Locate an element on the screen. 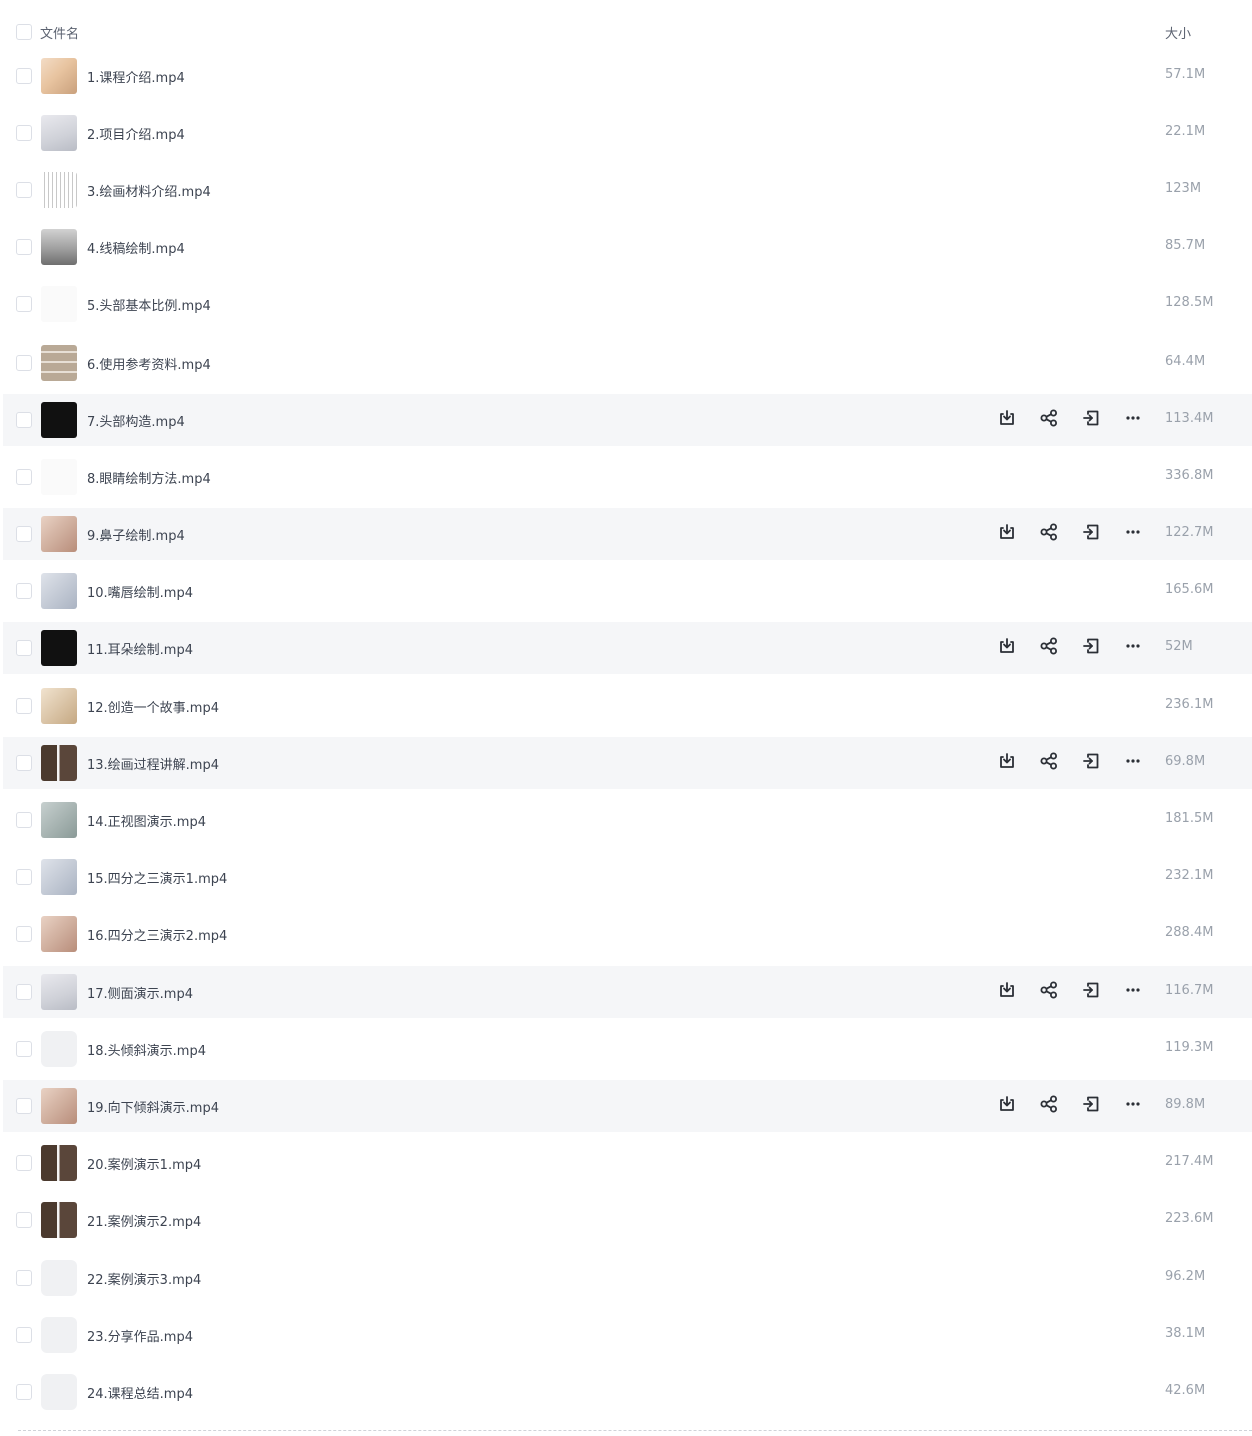 This screenshot has height=1436, width=1252. select-all-checkbox is located at coordinates (24, 32).